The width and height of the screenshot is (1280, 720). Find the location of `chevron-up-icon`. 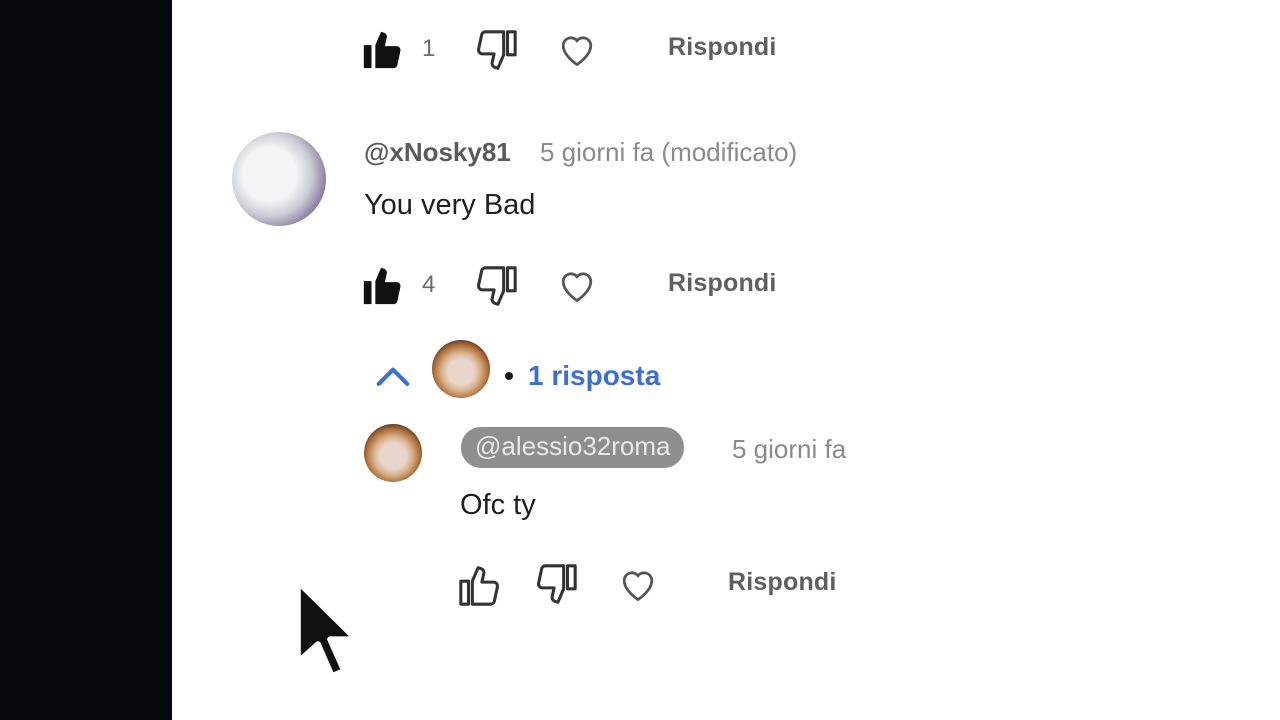

chevron-up-icon is located at coordinates (393, 376).